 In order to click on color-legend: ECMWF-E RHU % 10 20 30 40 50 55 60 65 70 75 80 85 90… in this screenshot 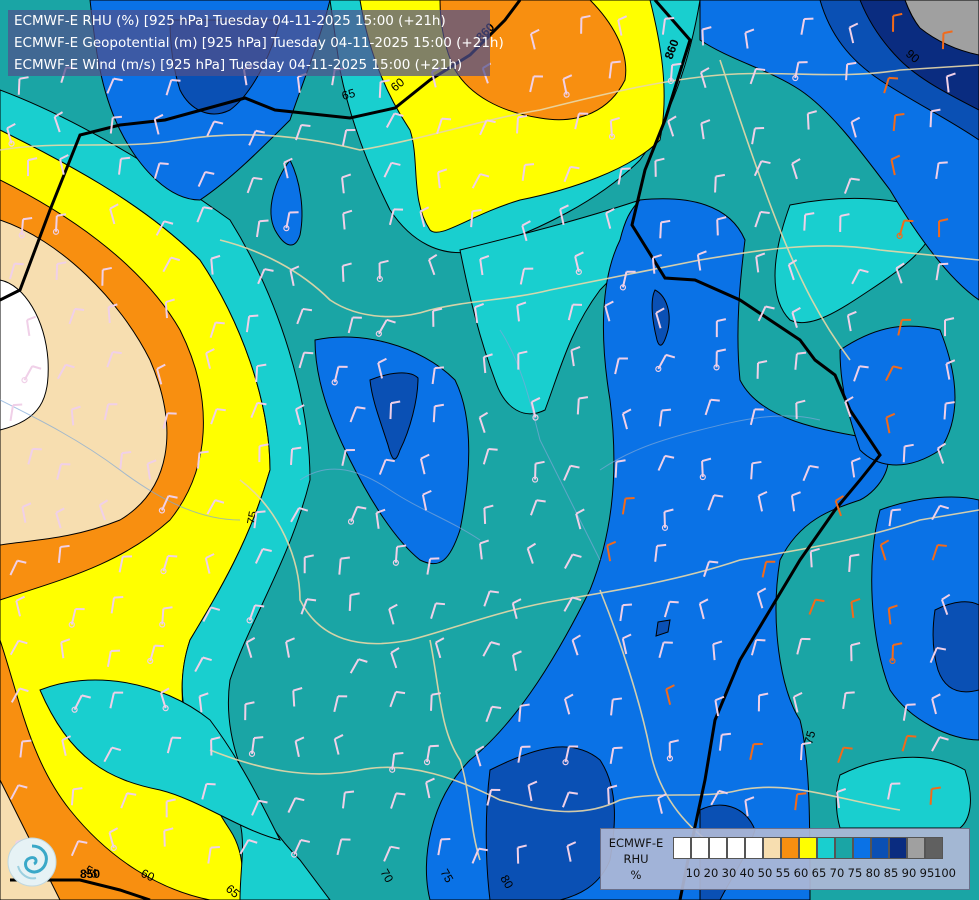, I will do `click(785, 859)`.